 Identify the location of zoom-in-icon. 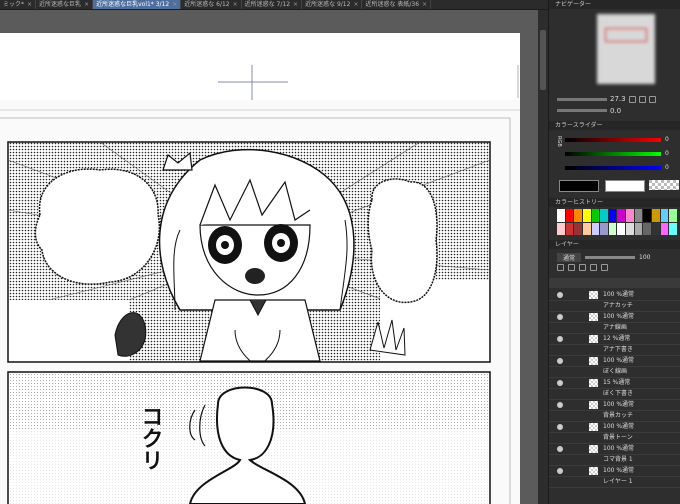
(632, 99).